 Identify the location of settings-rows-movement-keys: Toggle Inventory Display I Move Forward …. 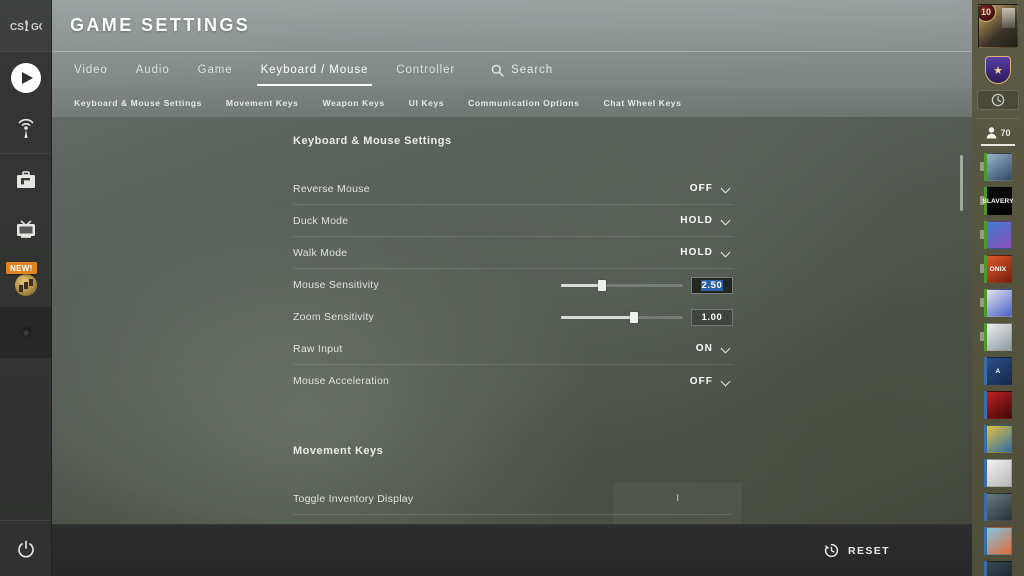
(517, 503).